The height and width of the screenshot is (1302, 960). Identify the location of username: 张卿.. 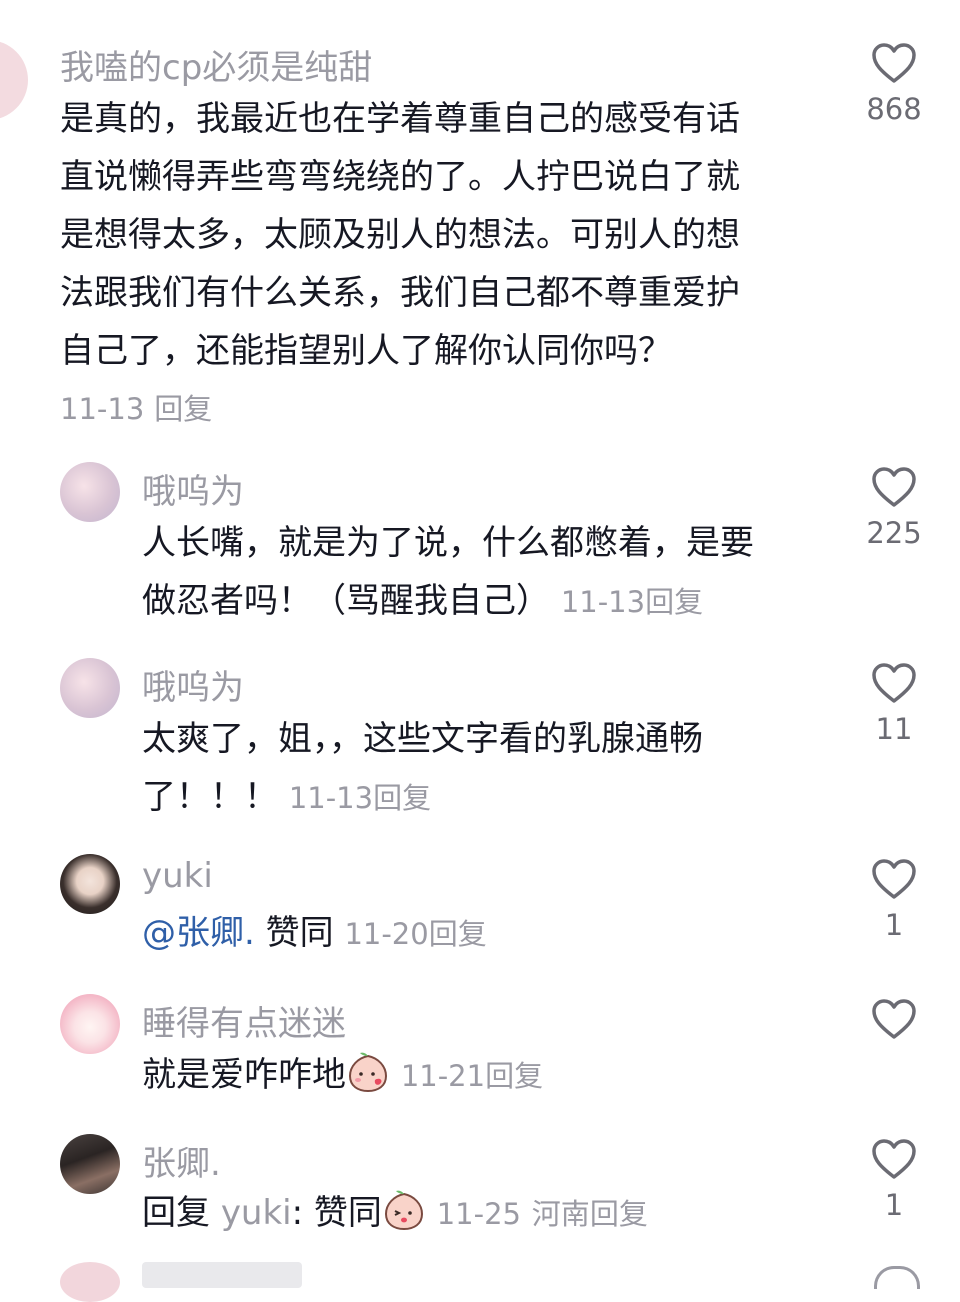
(181, 1160).